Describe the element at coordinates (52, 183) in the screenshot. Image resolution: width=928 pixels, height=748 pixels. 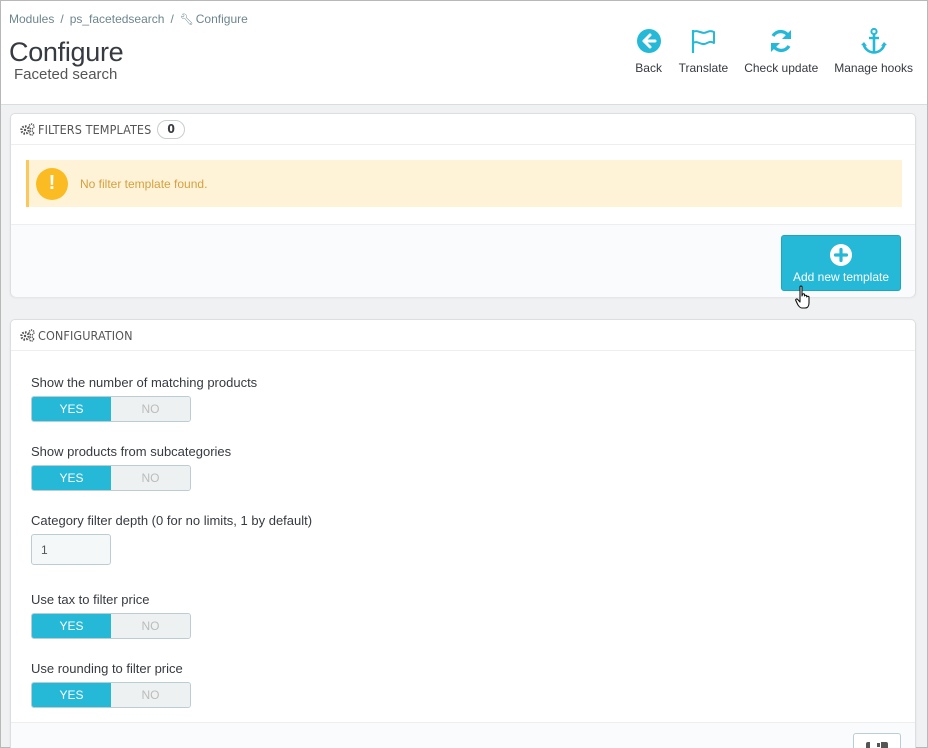
I see `exclamation-icon: !` at that location.